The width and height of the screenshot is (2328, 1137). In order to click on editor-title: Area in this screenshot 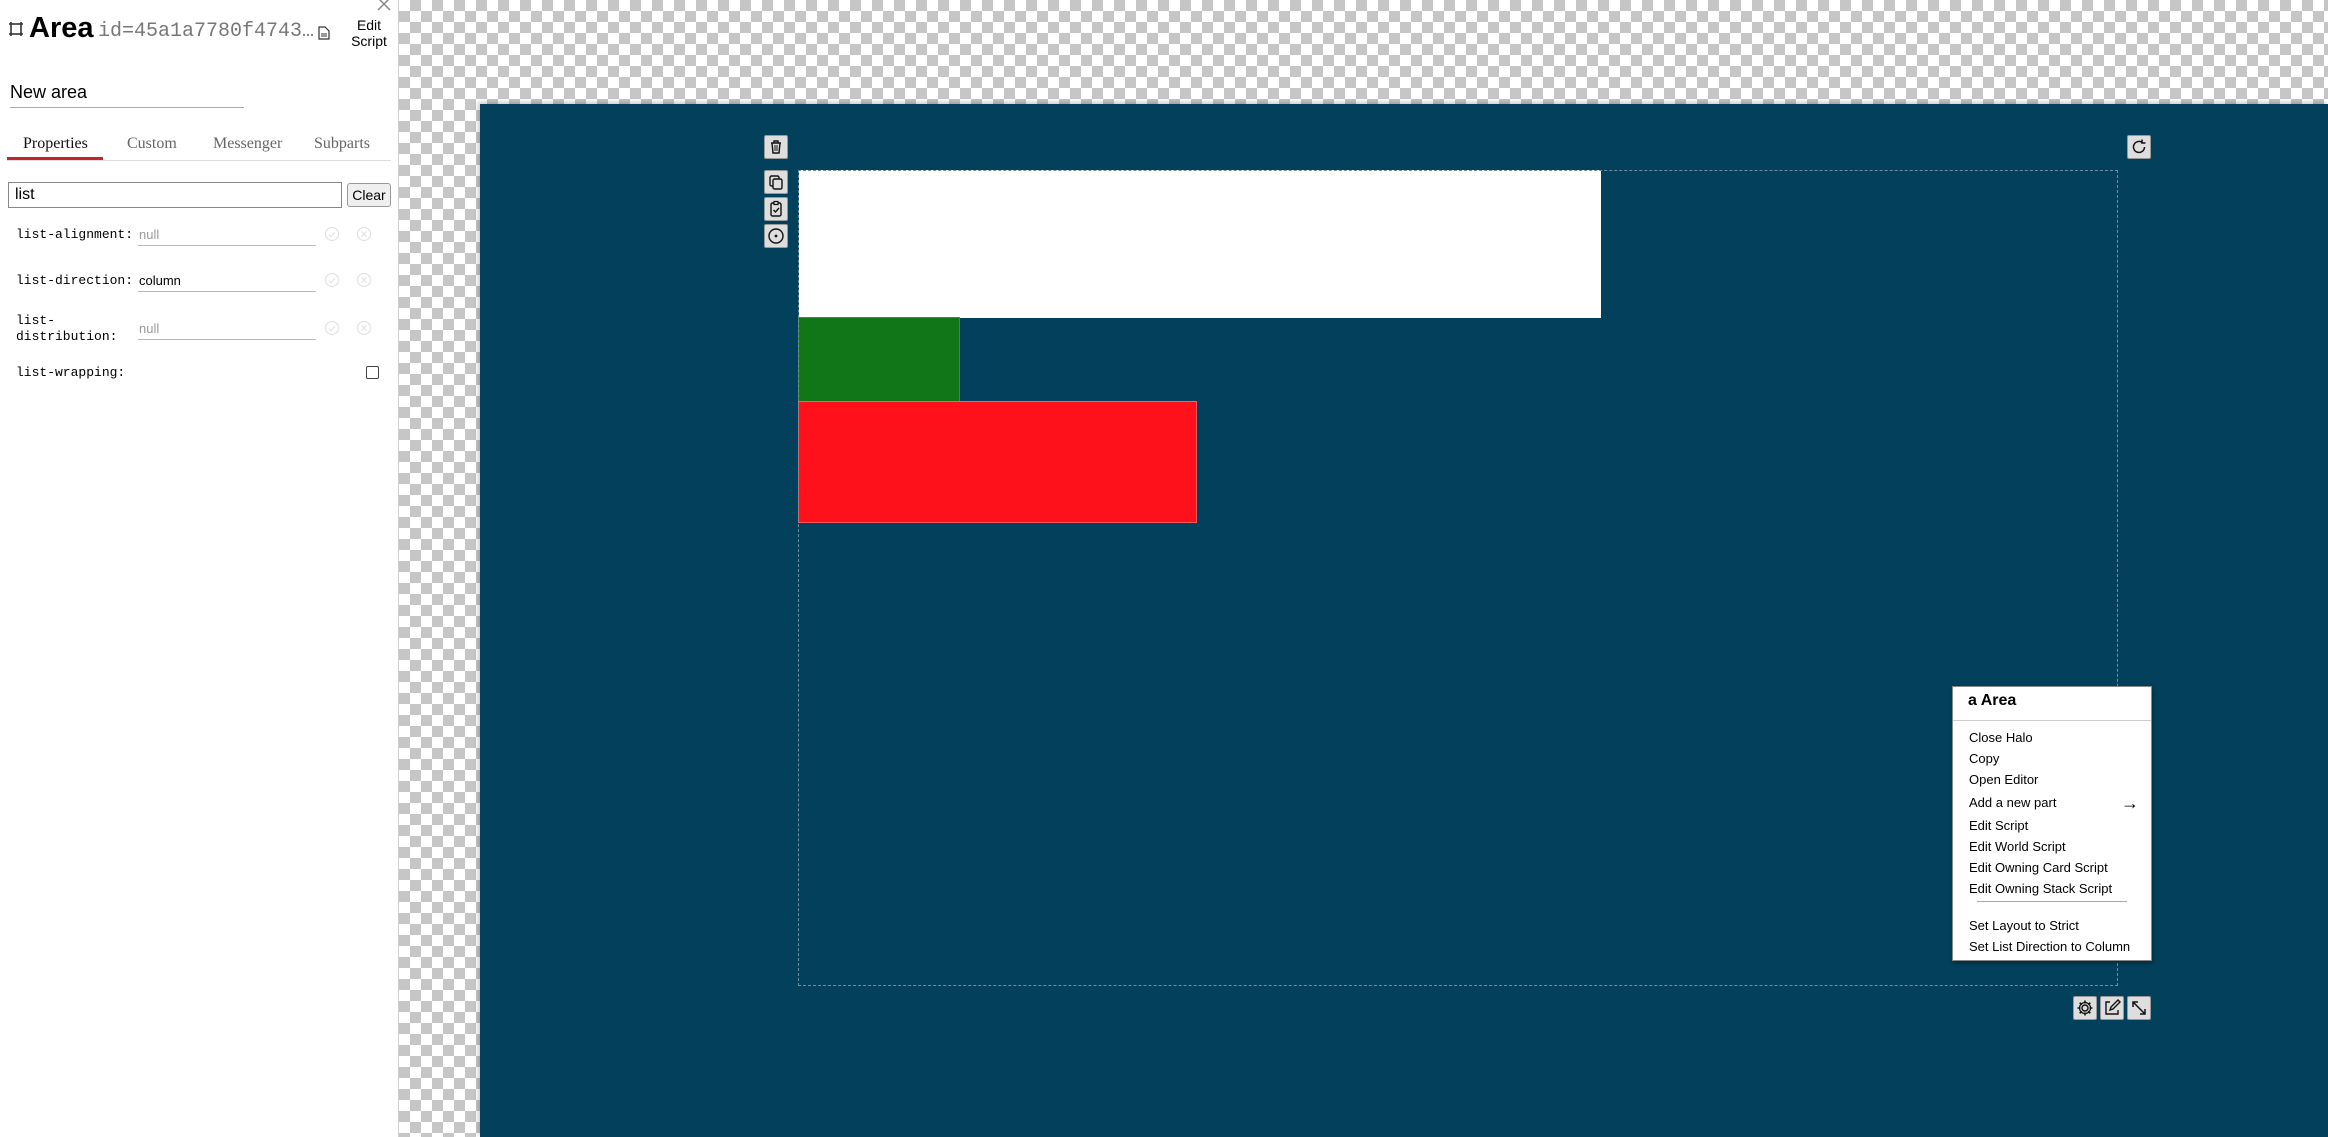, I will do `click(61, 28)`.